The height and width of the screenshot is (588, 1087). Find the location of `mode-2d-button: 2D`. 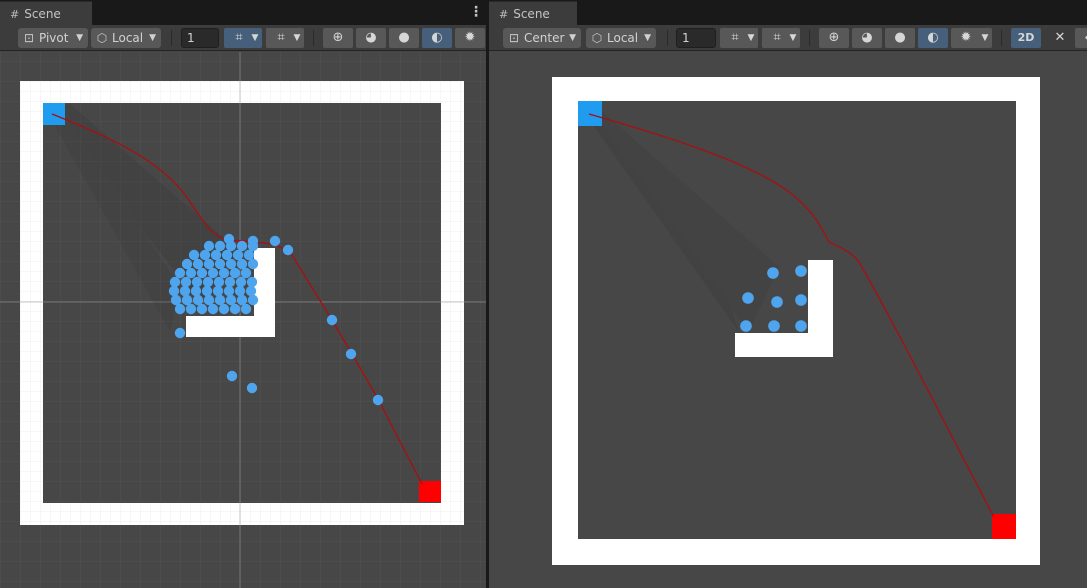

mode-2d-button: 2D is located at coordinates (1026, 38).